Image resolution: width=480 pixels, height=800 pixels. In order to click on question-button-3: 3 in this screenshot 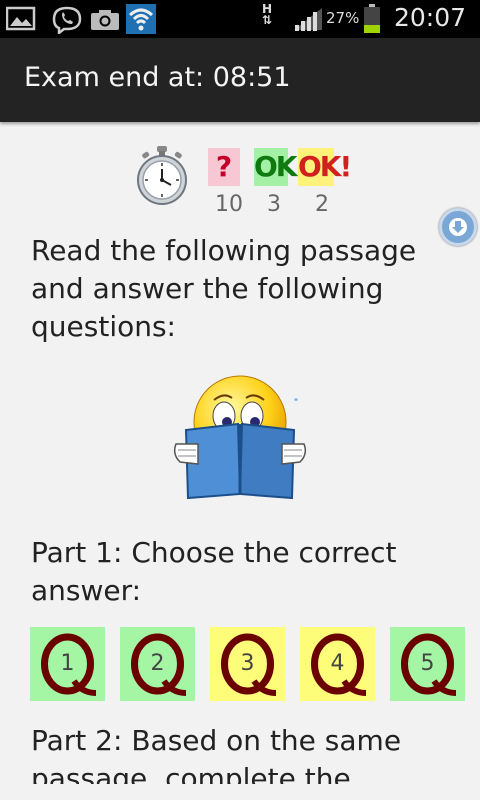, I will do `click(247, 664)`.